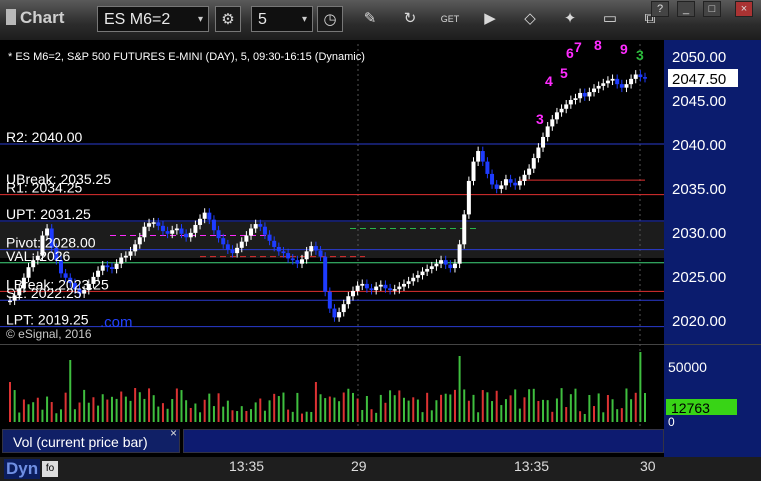 This screenshot has height=481, width=761. What do you see at coordinates (690, 408) in the screenshot?
I see `current-volume: 12763` at bounding box center [690, 408].